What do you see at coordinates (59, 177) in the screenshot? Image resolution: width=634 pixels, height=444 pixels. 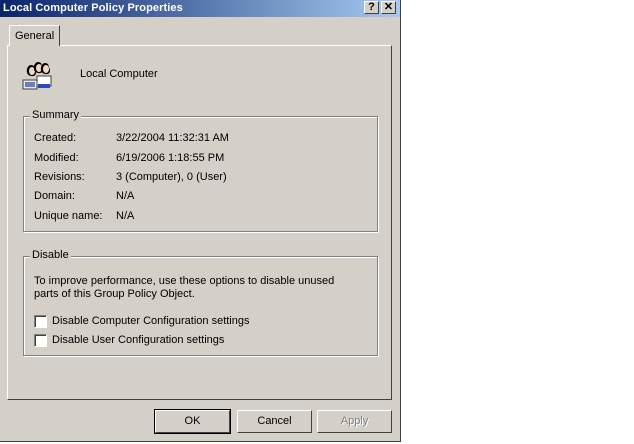 I see `revisions-label: Revisions:` at bounding box center [59, 177].